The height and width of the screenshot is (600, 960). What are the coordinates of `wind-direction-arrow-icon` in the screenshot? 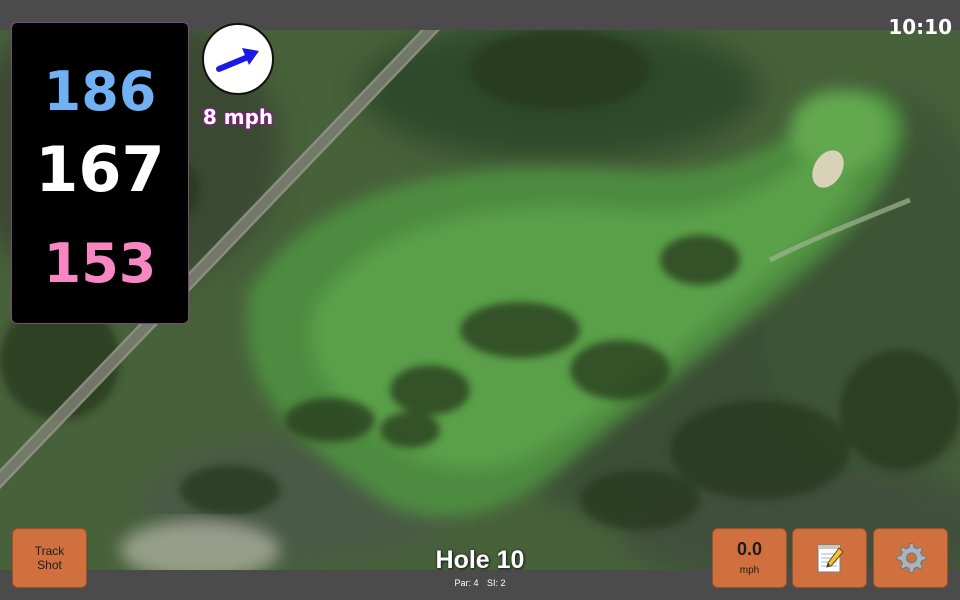 It's located at (237, 60).